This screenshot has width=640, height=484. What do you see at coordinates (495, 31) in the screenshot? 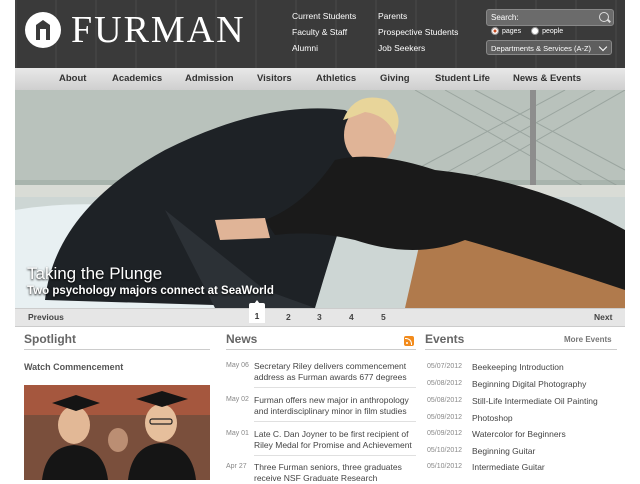
I see `radio-selected-icon` at bounding box center [495, 31].